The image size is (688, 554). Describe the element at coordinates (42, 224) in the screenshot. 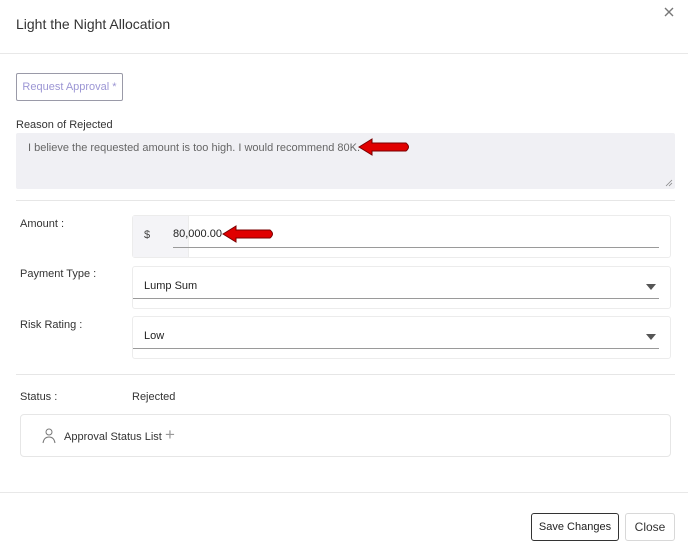

I see `amount-label: Amount :` at that location.